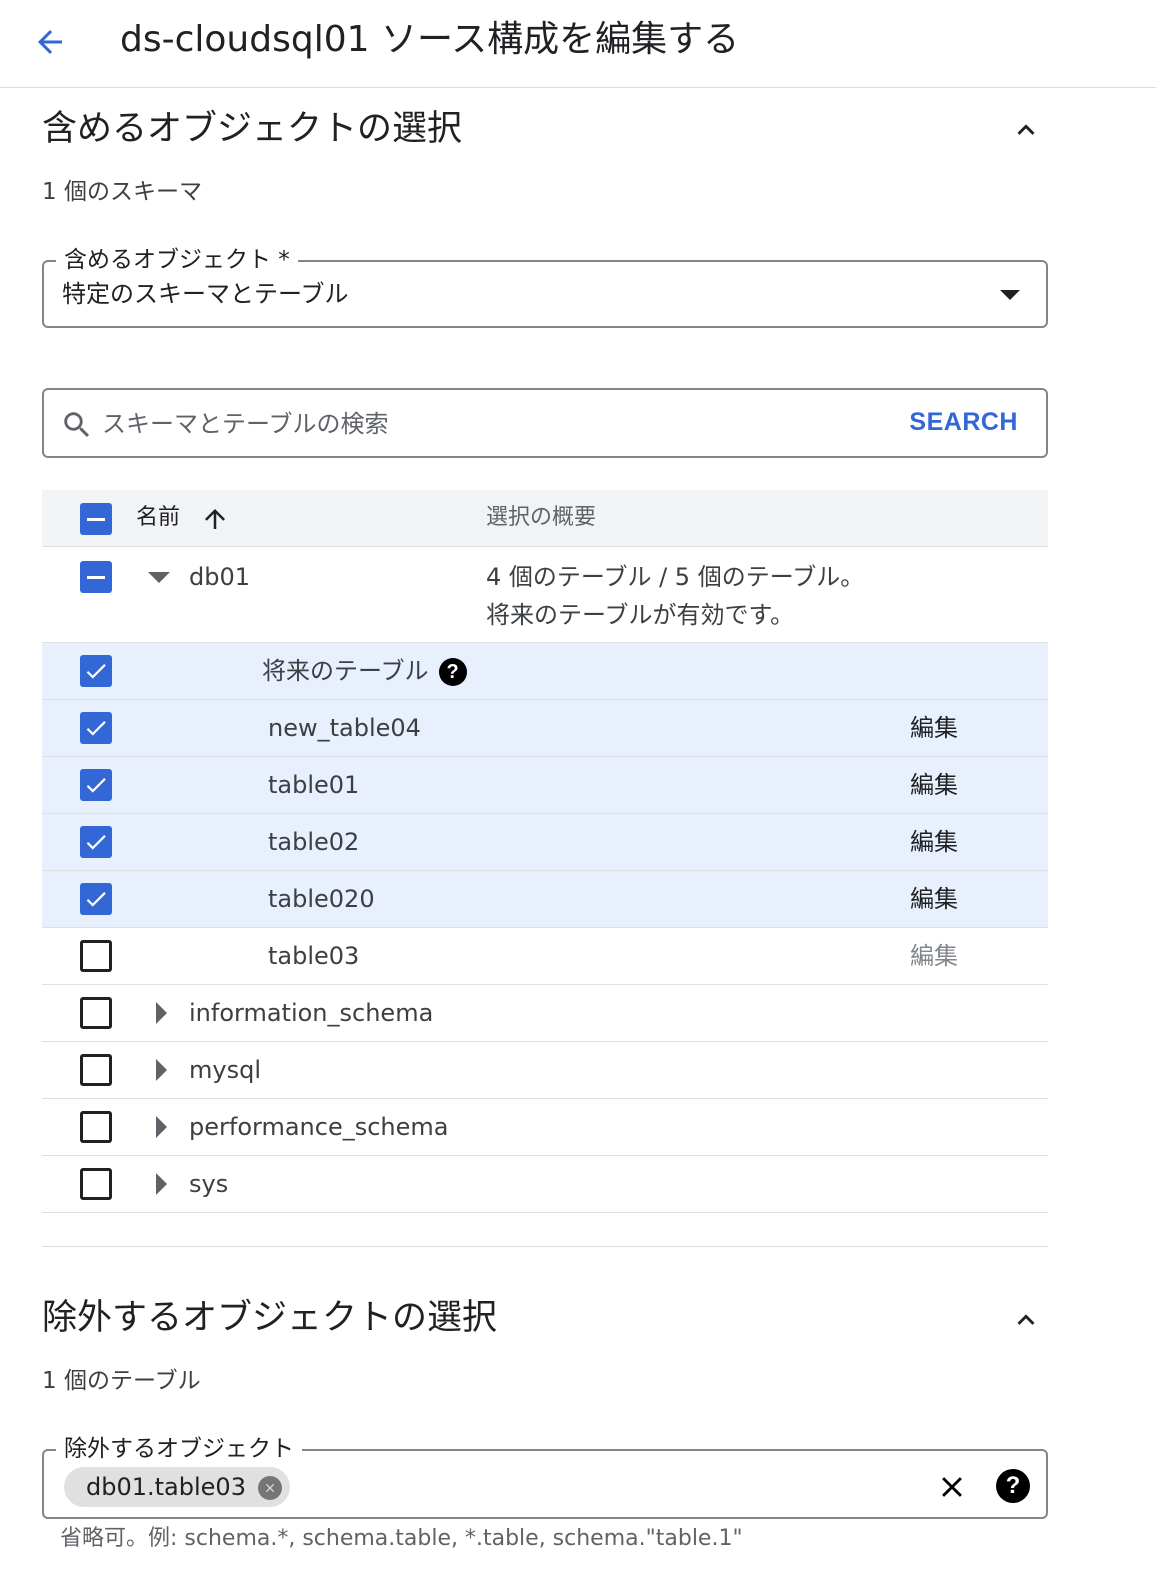  I want to click on exclude-table-count: 1 個のテーブル, so click(121, 1381).